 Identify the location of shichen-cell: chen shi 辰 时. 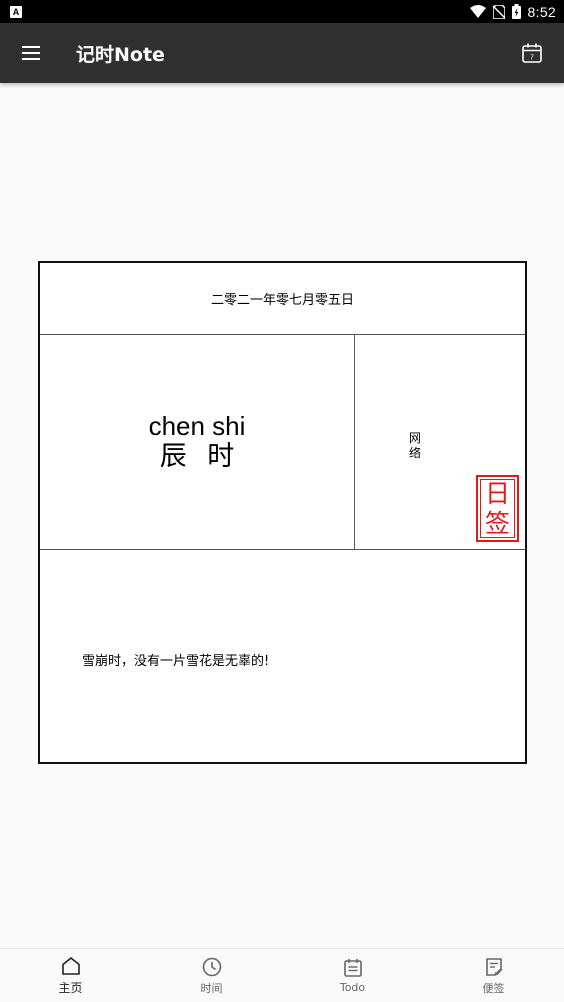
(197, 442).